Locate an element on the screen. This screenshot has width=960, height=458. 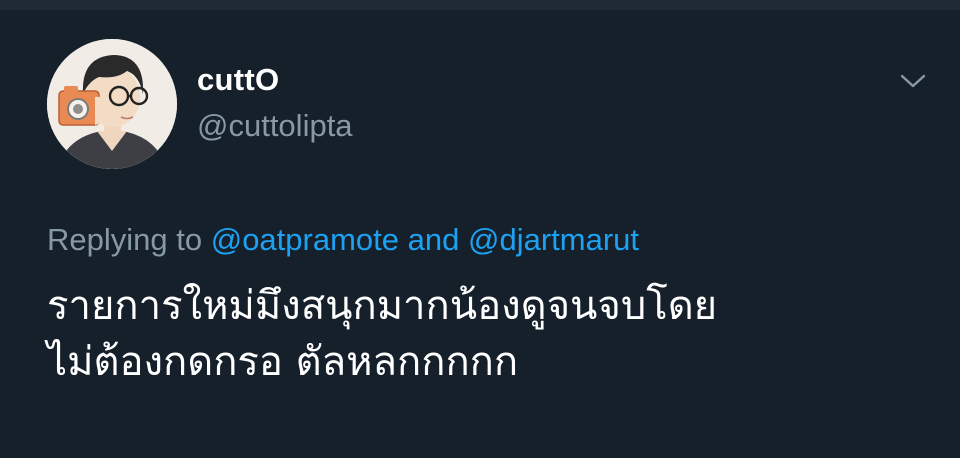
tweet-text-line: ไม่ต้องกดกรอ ตัลหลกกกกก is located at coordinates (283, 362).